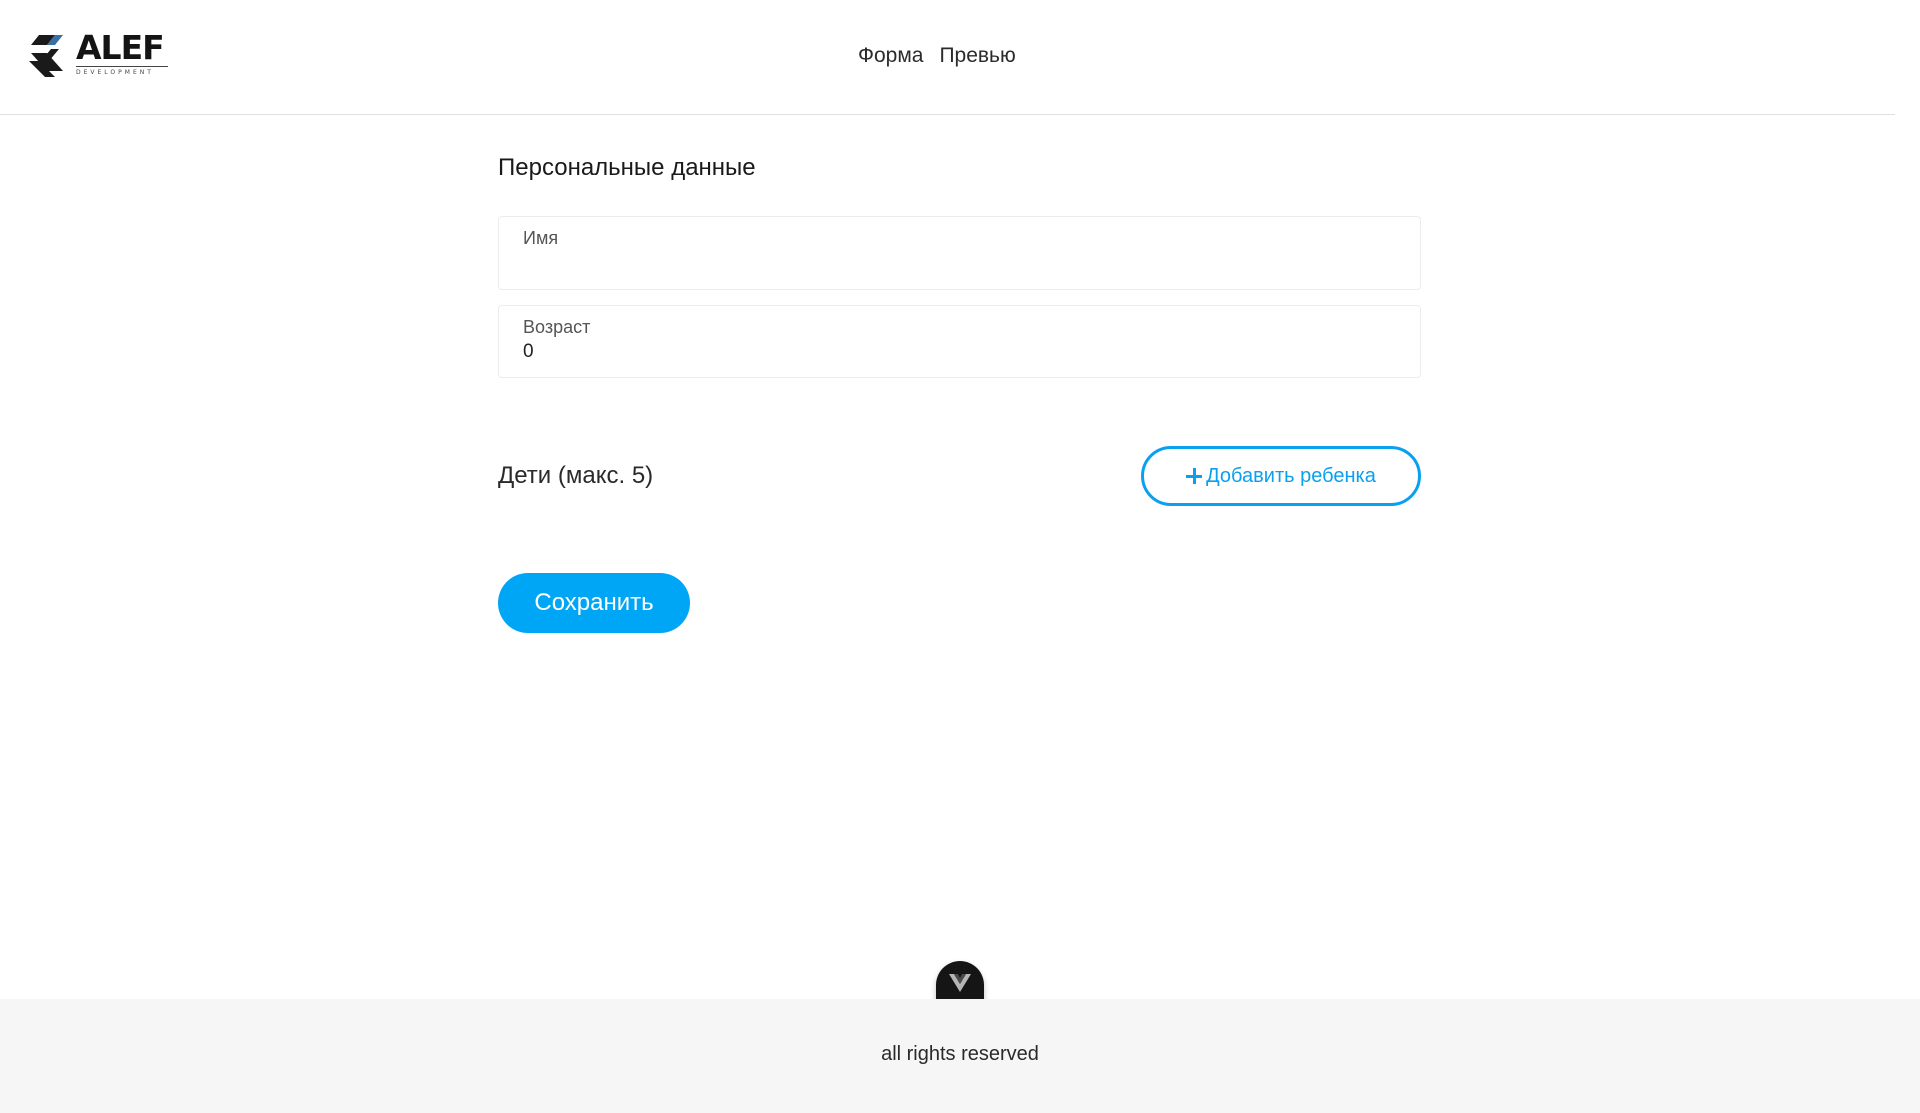 This screenshot has height=1113, width=1920. Describe the element at coordinates (1291, 475) in the screenshot. I see `add-child-label: Добавить ребенка` at that location.